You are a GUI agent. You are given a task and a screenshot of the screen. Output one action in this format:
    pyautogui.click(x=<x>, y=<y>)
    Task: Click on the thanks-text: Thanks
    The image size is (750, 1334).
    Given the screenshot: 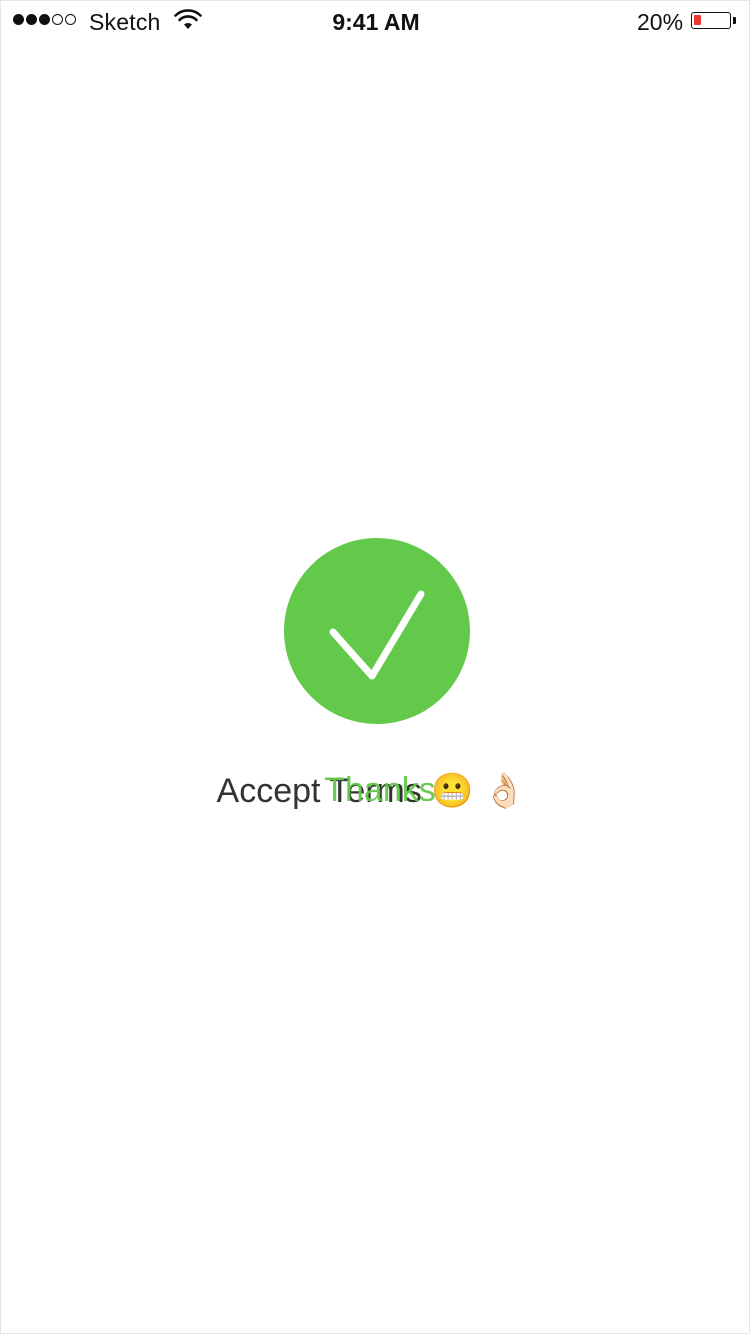 What is the action you would take?
    pyautogui.click(x=380, y=790)
    